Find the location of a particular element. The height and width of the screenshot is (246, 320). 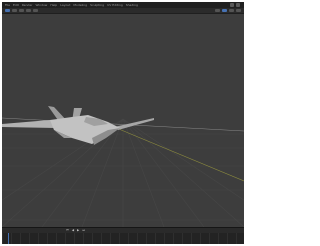

playhead is located at coordinates (8, 238).